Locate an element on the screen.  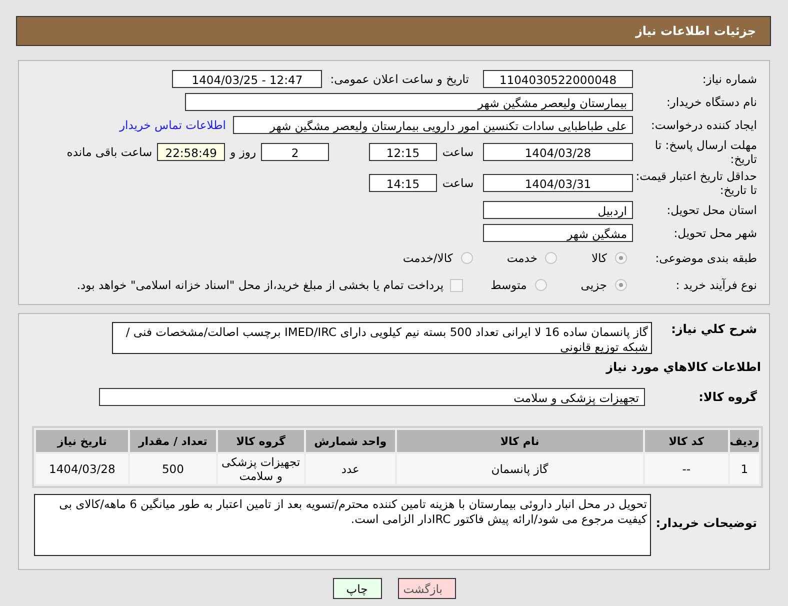
table-cell: عدد is located at coordinates (350, 469).